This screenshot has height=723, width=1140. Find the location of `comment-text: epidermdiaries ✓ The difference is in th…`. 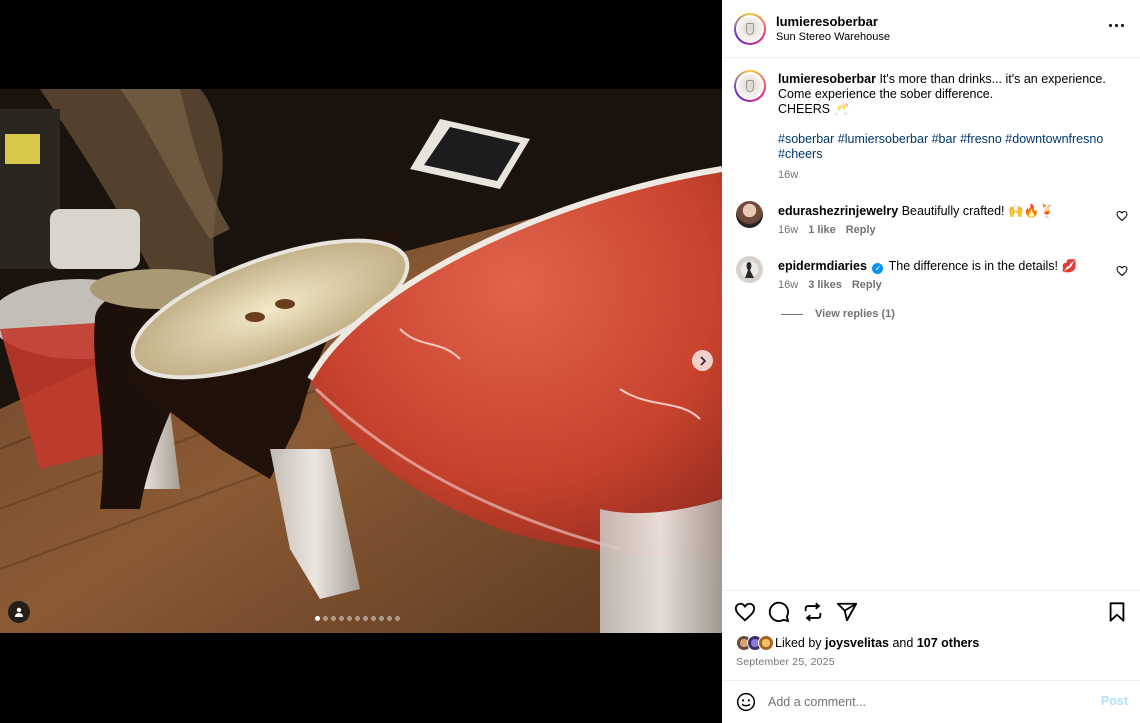

comment-text: epidermdiaries ✓ The difference is in th… is located at coordinates (927, 266).